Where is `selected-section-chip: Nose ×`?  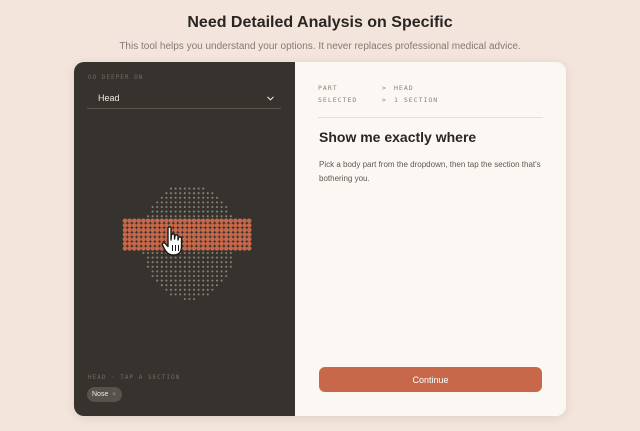
selected-section-chip: Nose × is located at coordinates (104, 394).